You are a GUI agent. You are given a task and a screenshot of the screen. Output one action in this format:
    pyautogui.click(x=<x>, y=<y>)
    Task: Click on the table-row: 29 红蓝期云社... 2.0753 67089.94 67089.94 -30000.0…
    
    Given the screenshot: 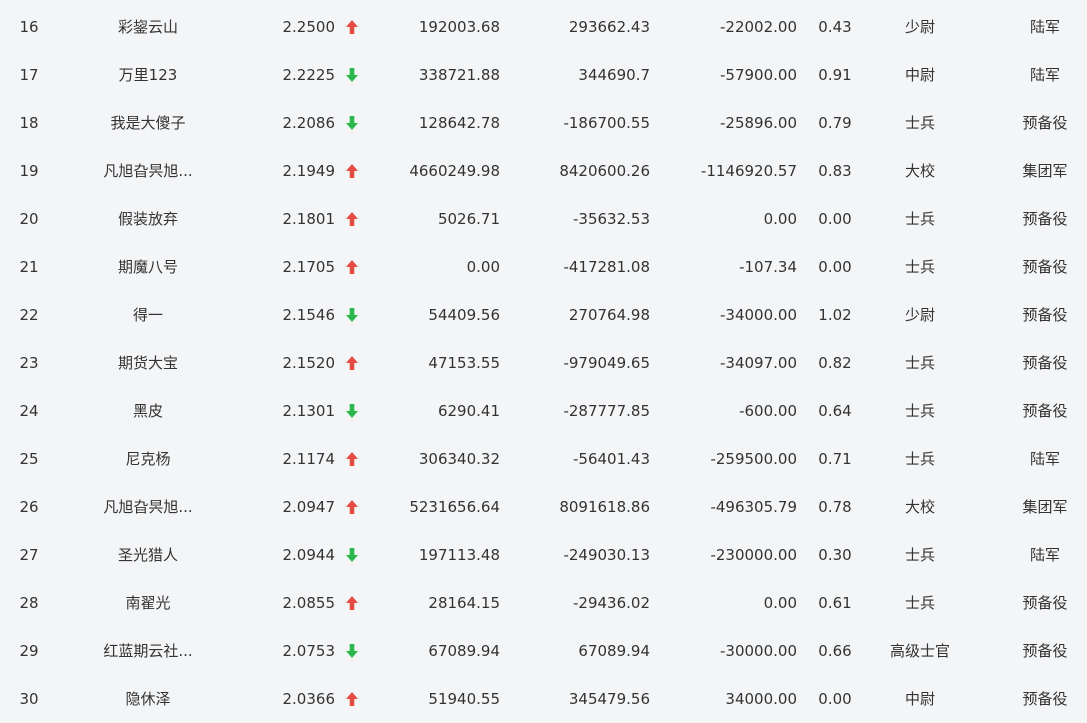 What is the action you would take?
    pyautogui.click(x=543, y=648)
    